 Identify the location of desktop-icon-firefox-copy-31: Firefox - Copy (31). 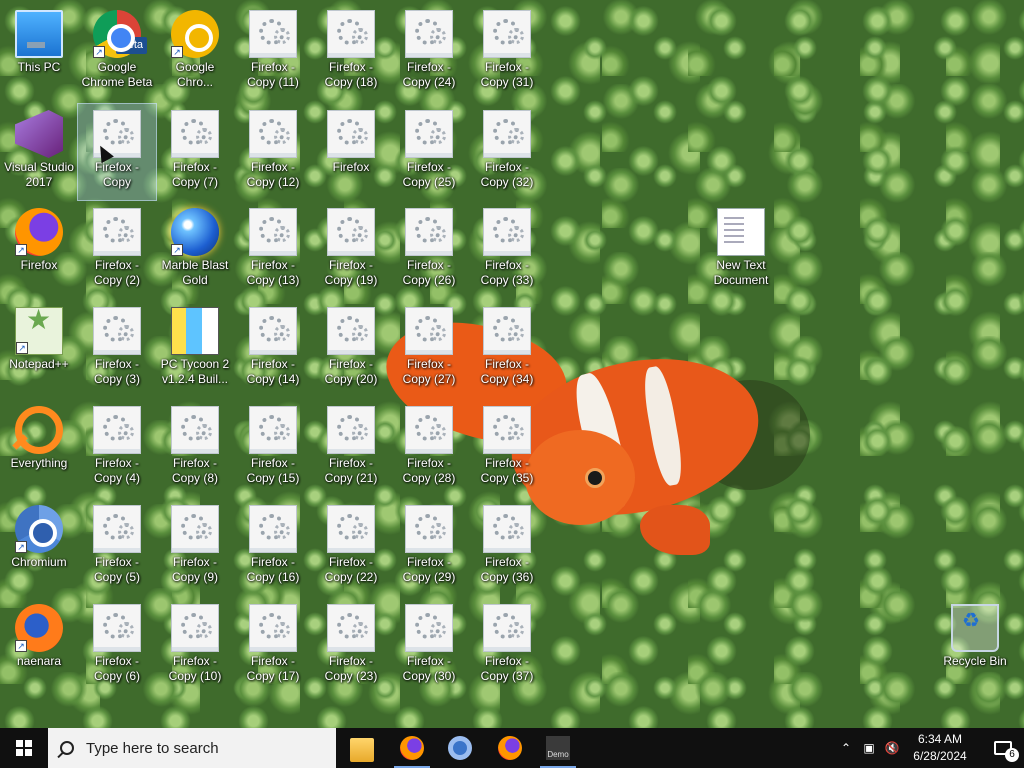
(507, 52).